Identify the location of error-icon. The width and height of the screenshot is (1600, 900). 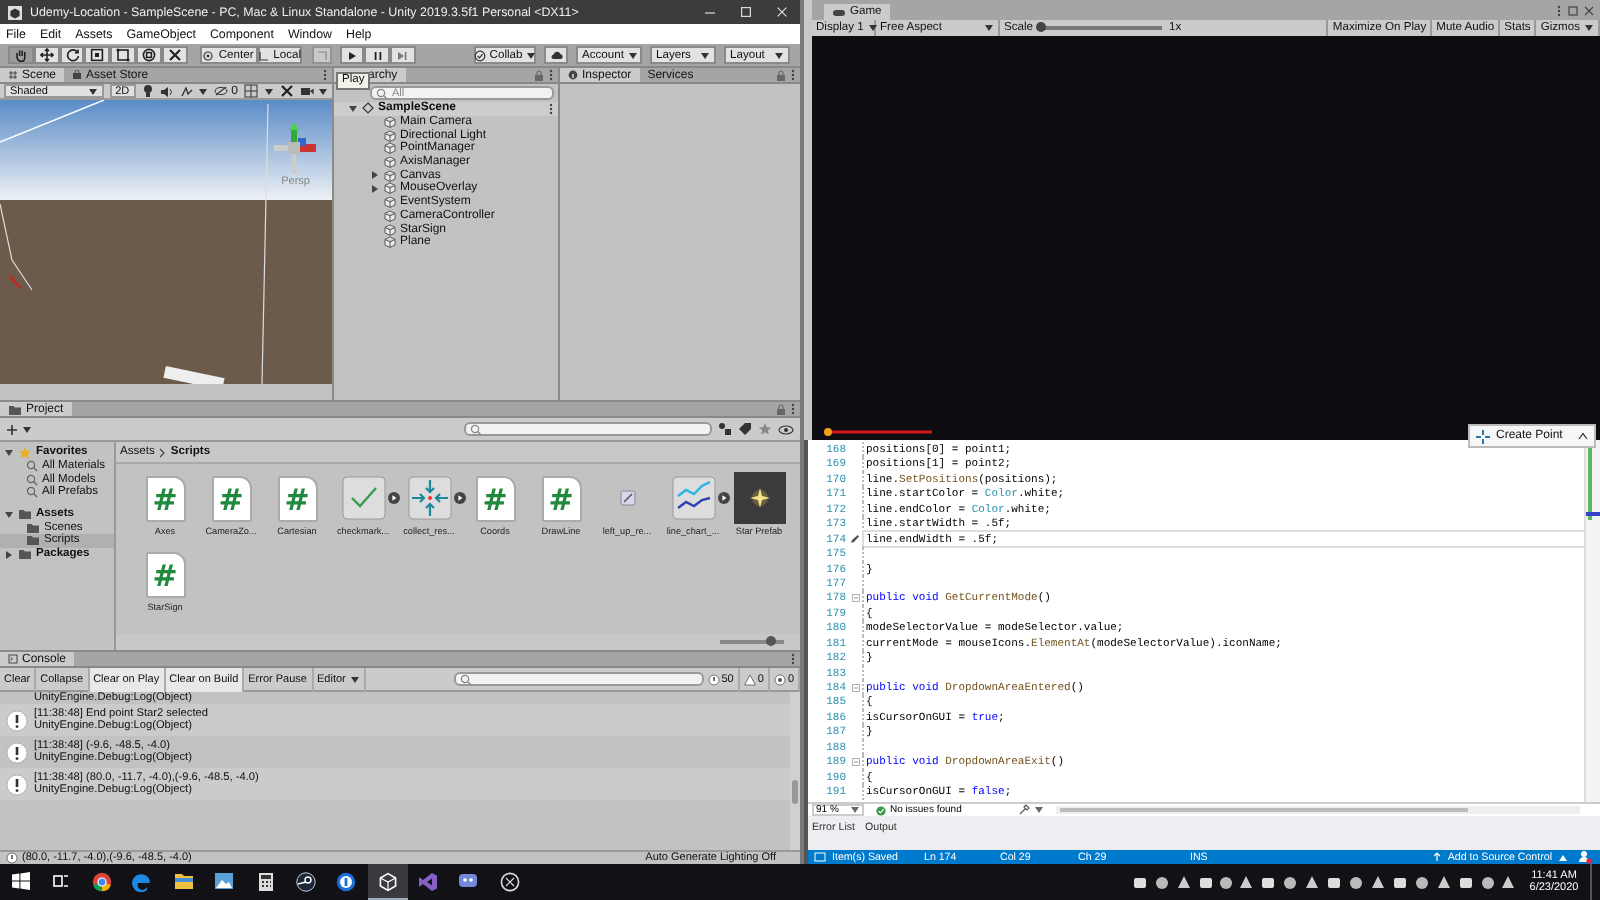
(779, 679).